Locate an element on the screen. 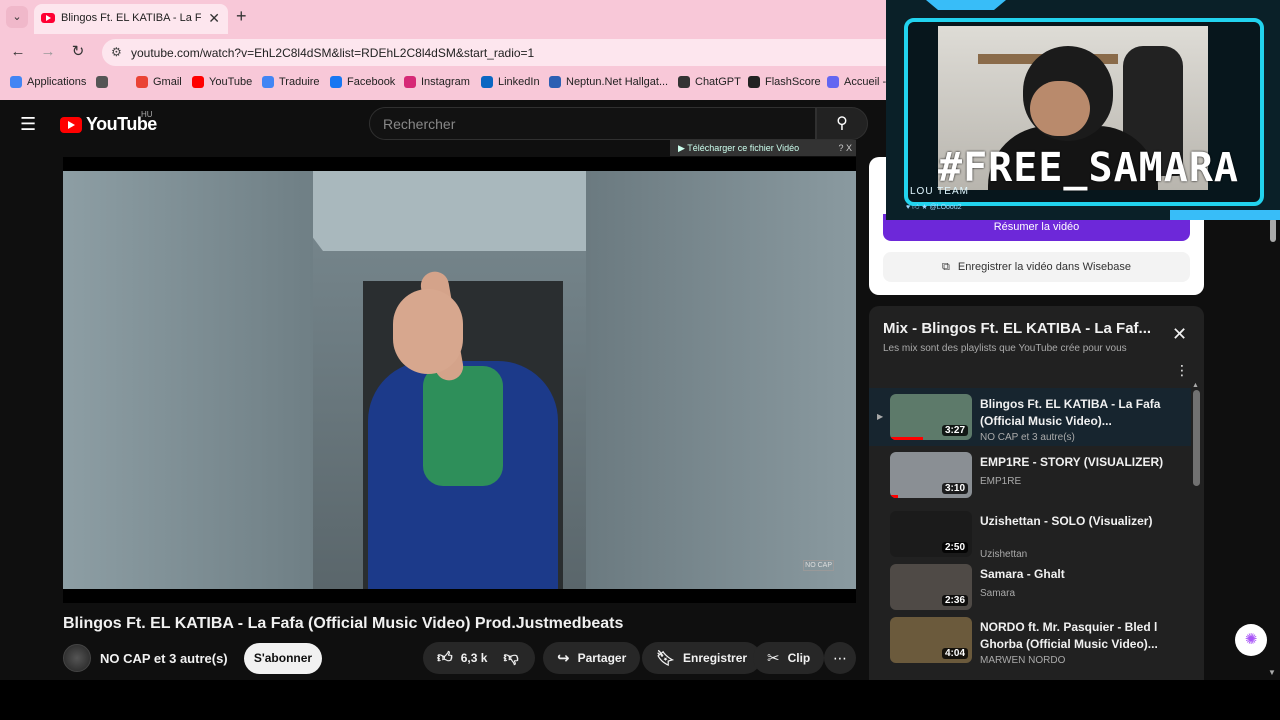 Image resolution: width=1280 pixels, height=720 pixels. playlist-thumbnail: 3:10 is located at coordinates (931, 475).